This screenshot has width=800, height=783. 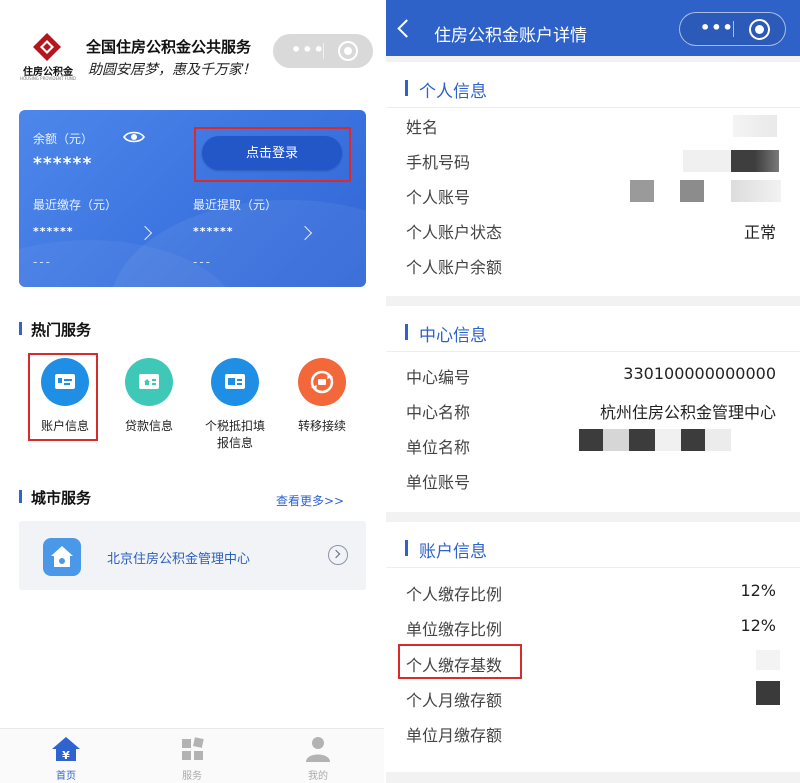 I want to click on tab-mine: 我的, so click(x=318, y=758).